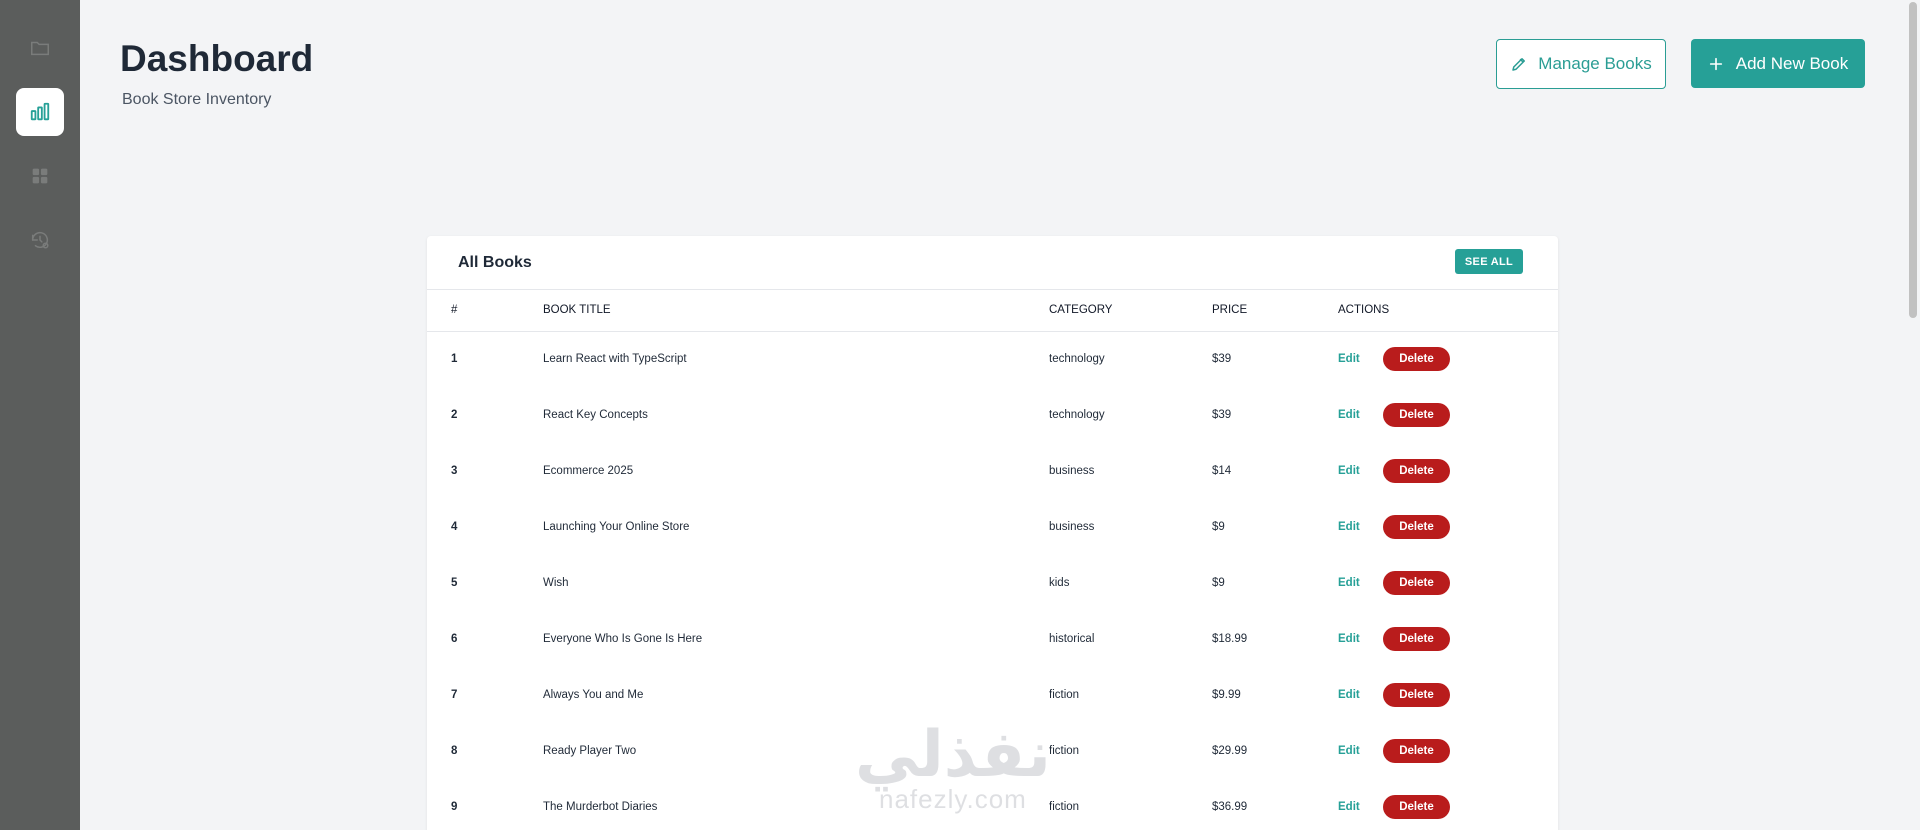  Describe the element at coordinates (1222, 471) in the screenshot. I see `book-price: $14` at that location.